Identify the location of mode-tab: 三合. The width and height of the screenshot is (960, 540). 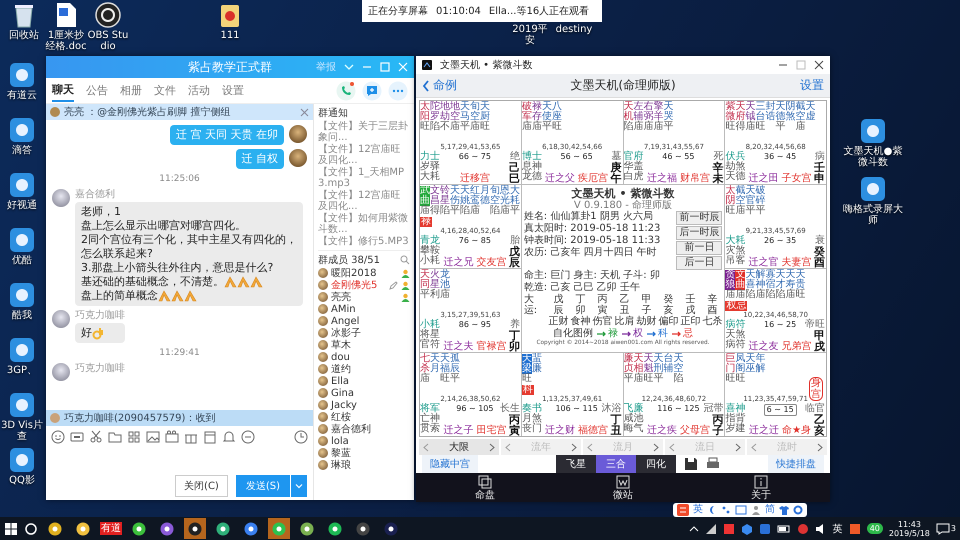
(616, 464).